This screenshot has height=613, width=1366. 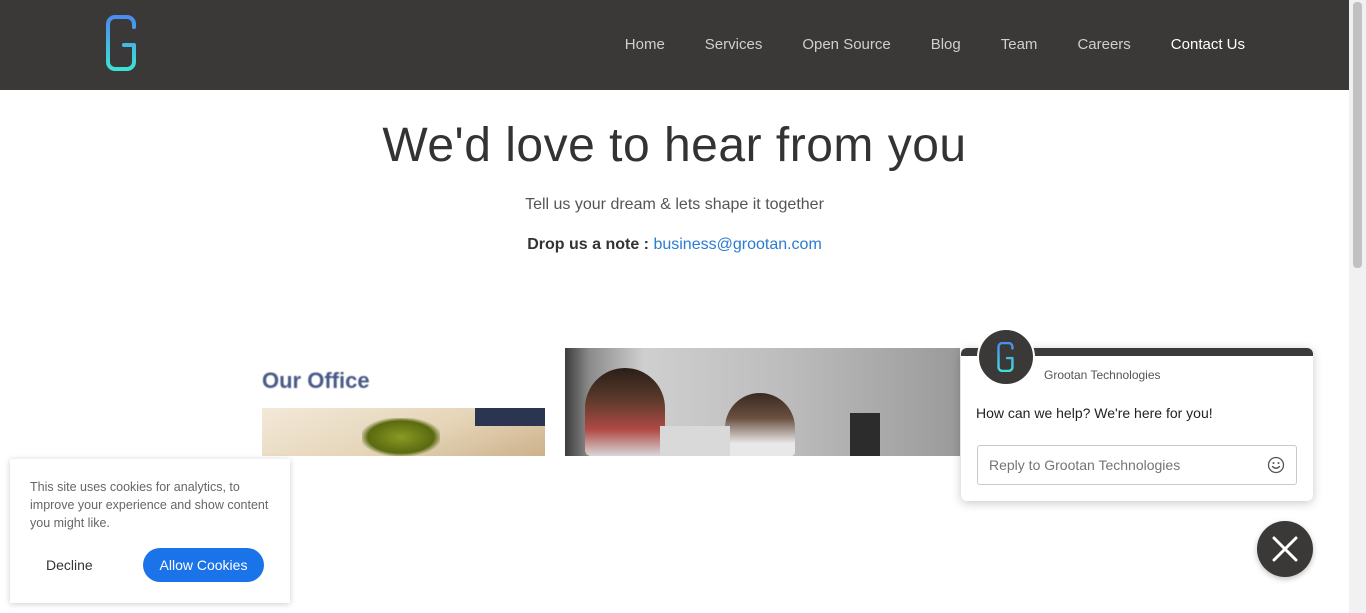 I want to click on chat-reply-input, so click(x=1137, y=465).